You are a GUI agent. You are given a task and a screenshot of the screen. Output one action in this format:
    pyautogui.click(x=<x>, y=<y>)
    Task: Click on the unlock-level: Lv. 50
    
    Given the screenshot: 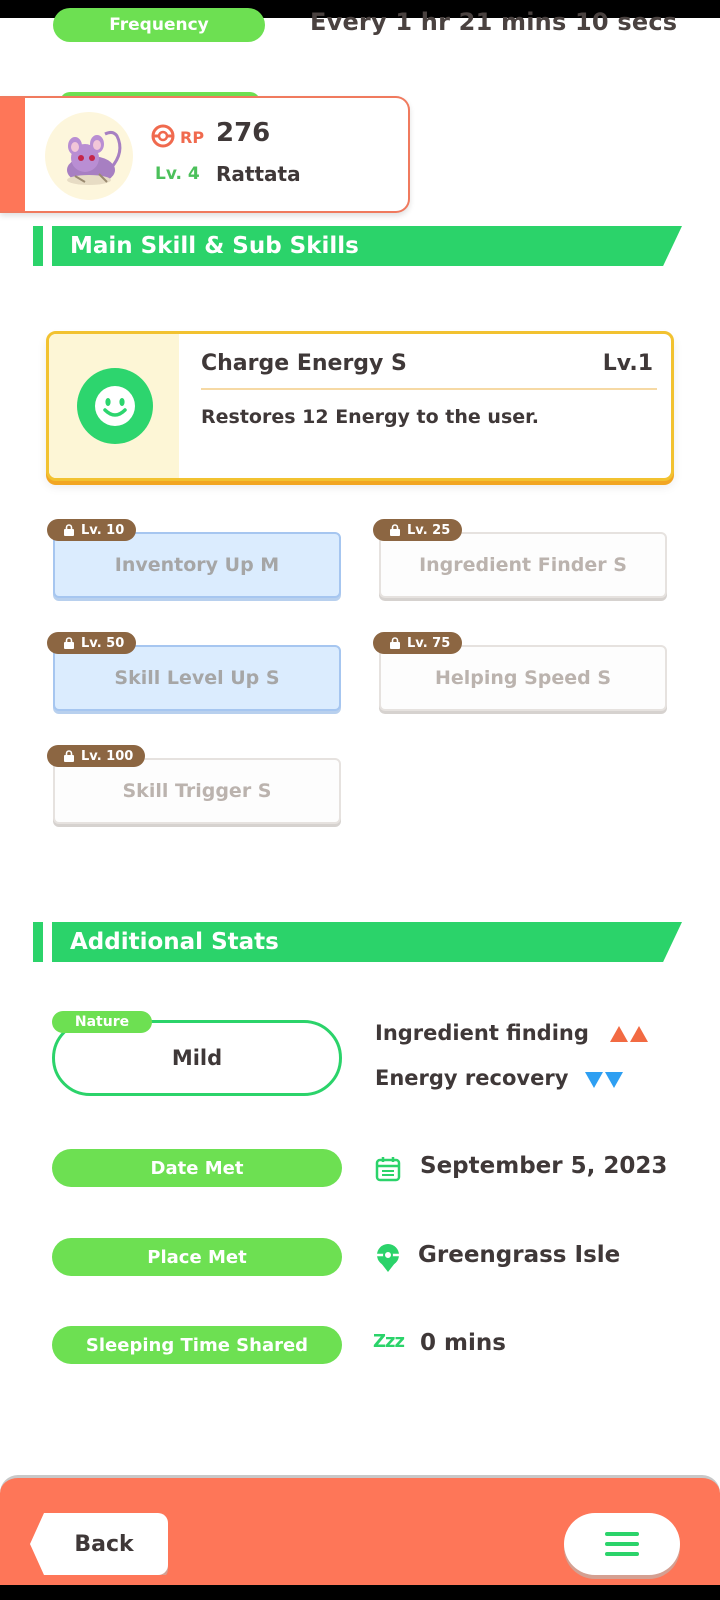 What is the action you would take?
    pyautogui.click(x=103, y=643)
    